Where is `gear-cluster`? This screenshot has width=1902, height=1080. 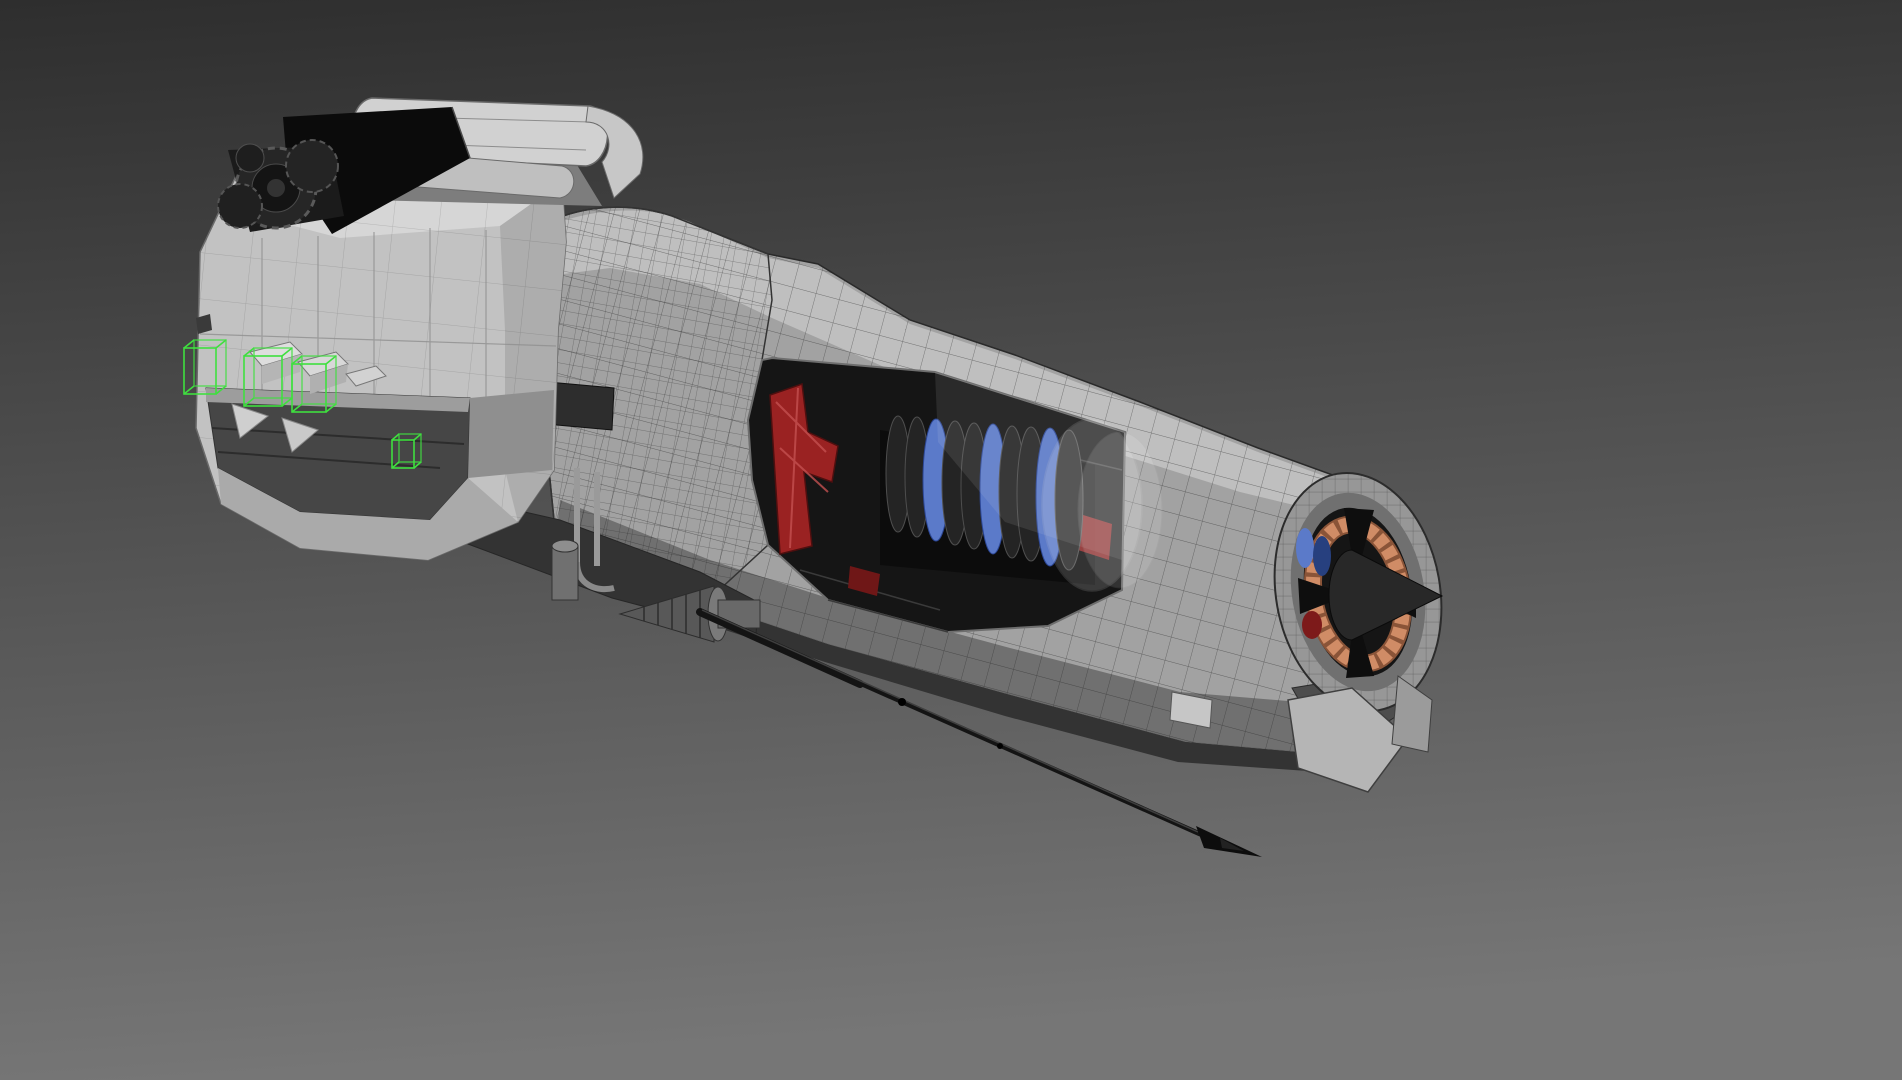
gear-cluster is located at coordinates (280, 185).